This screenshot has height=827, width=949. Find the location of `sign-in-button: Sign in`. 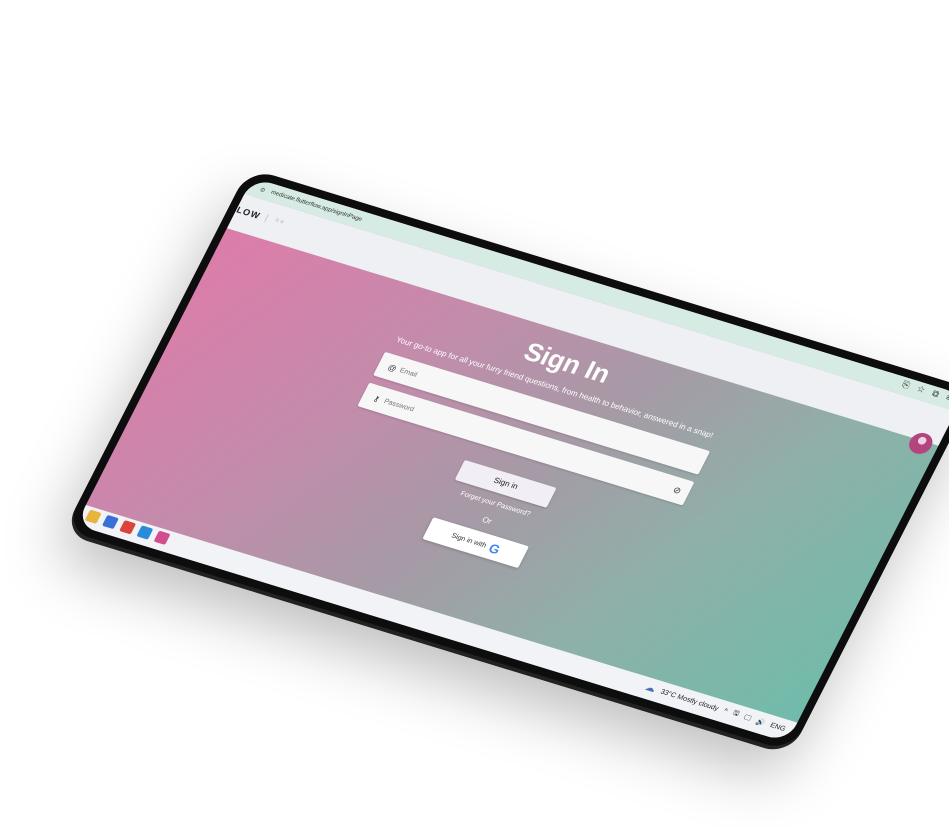

sign-in-button: Sign in is located at coordinates (505, 483).